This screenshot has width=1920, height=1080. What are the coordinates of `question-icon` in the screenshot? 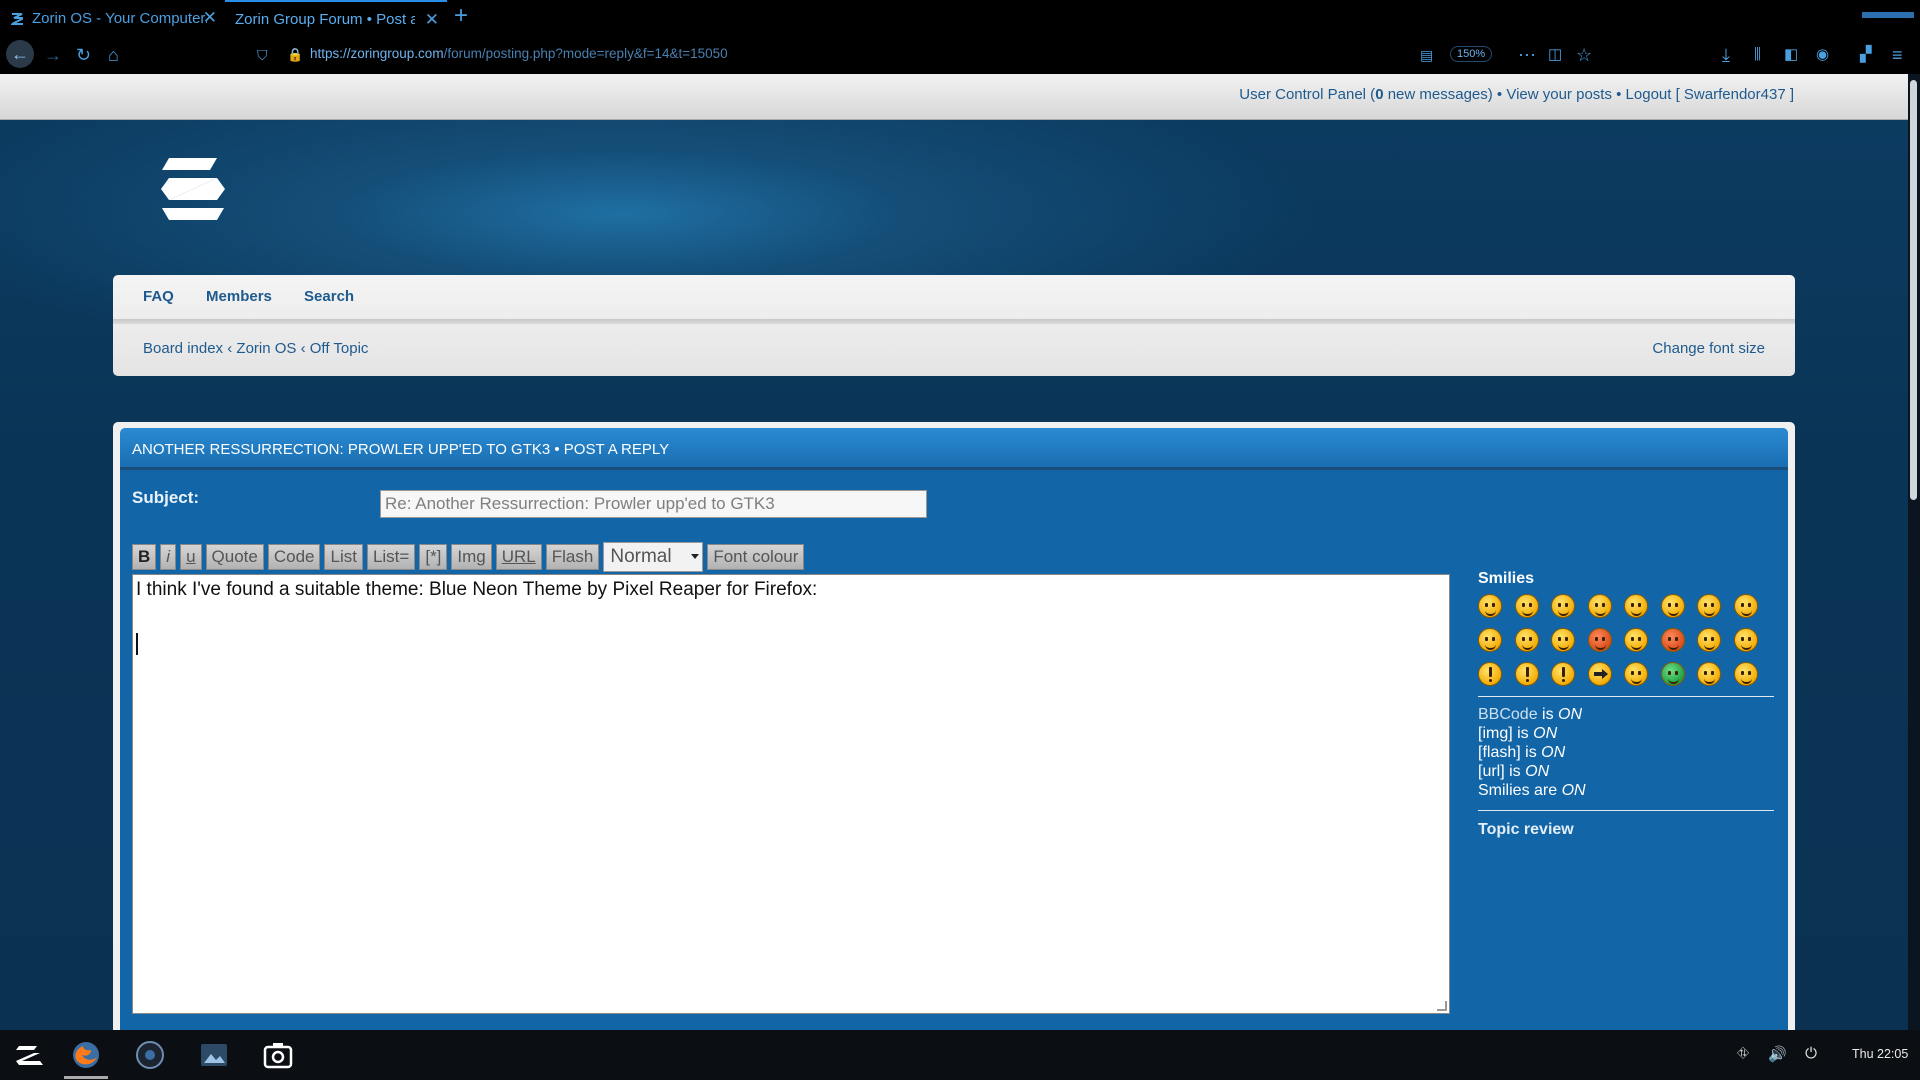 It's located at (1526, 674).